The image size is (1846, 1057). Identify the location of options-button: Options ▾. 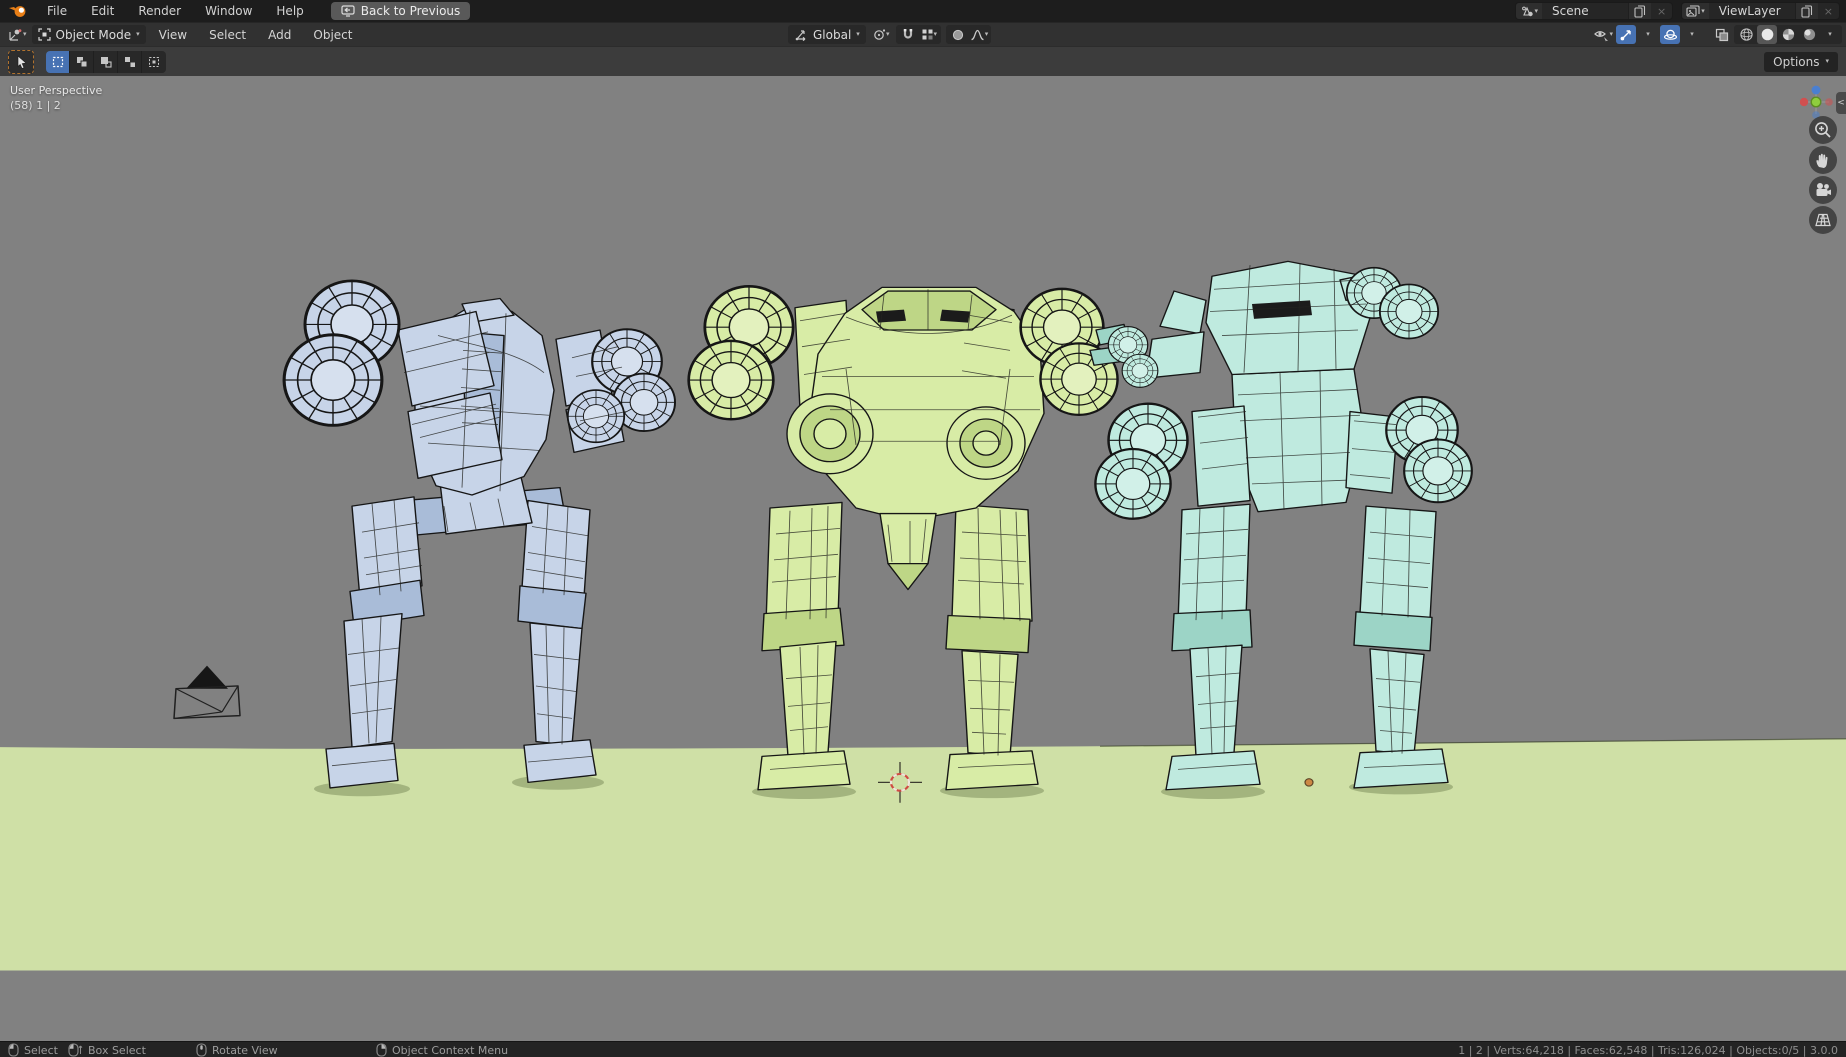
(1801, 61).